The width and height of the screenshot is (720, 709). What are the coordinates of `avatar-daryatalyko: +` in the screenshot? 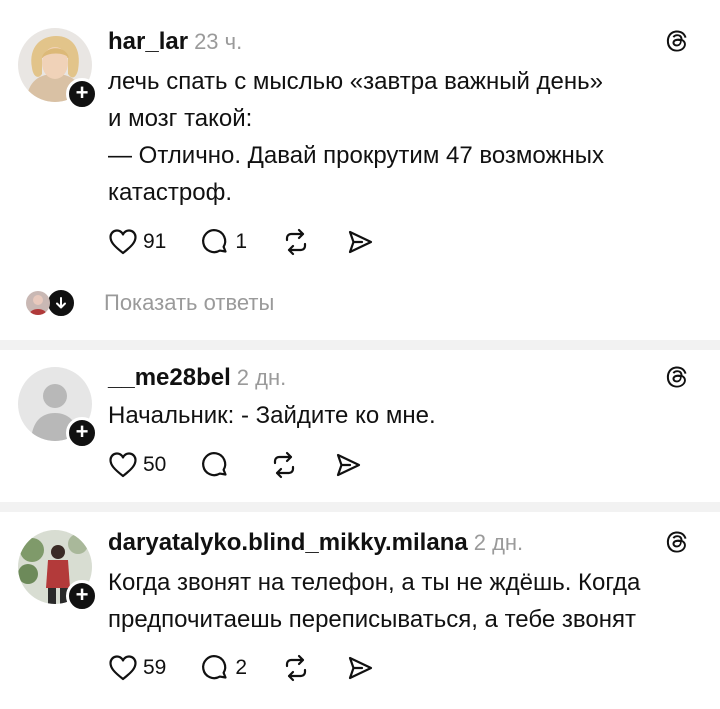 It's located at (58, 571).